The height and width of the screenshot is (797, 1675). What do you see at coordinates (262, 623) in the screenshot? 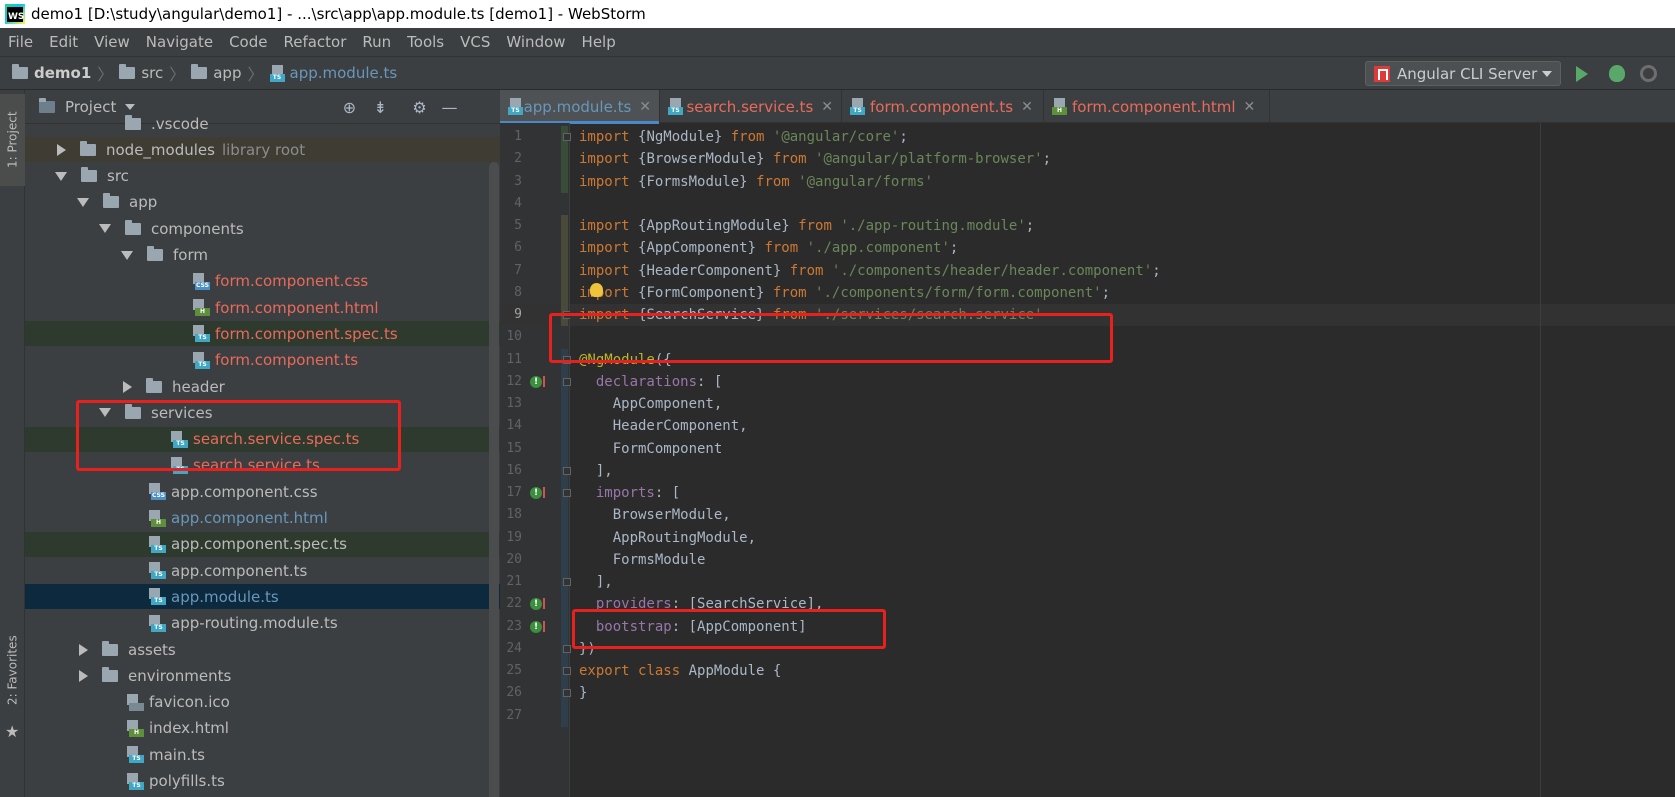
I see `tree-row-app-routing-module-ts: TS app-routing.module.ts` at bounding box center [262, 623].